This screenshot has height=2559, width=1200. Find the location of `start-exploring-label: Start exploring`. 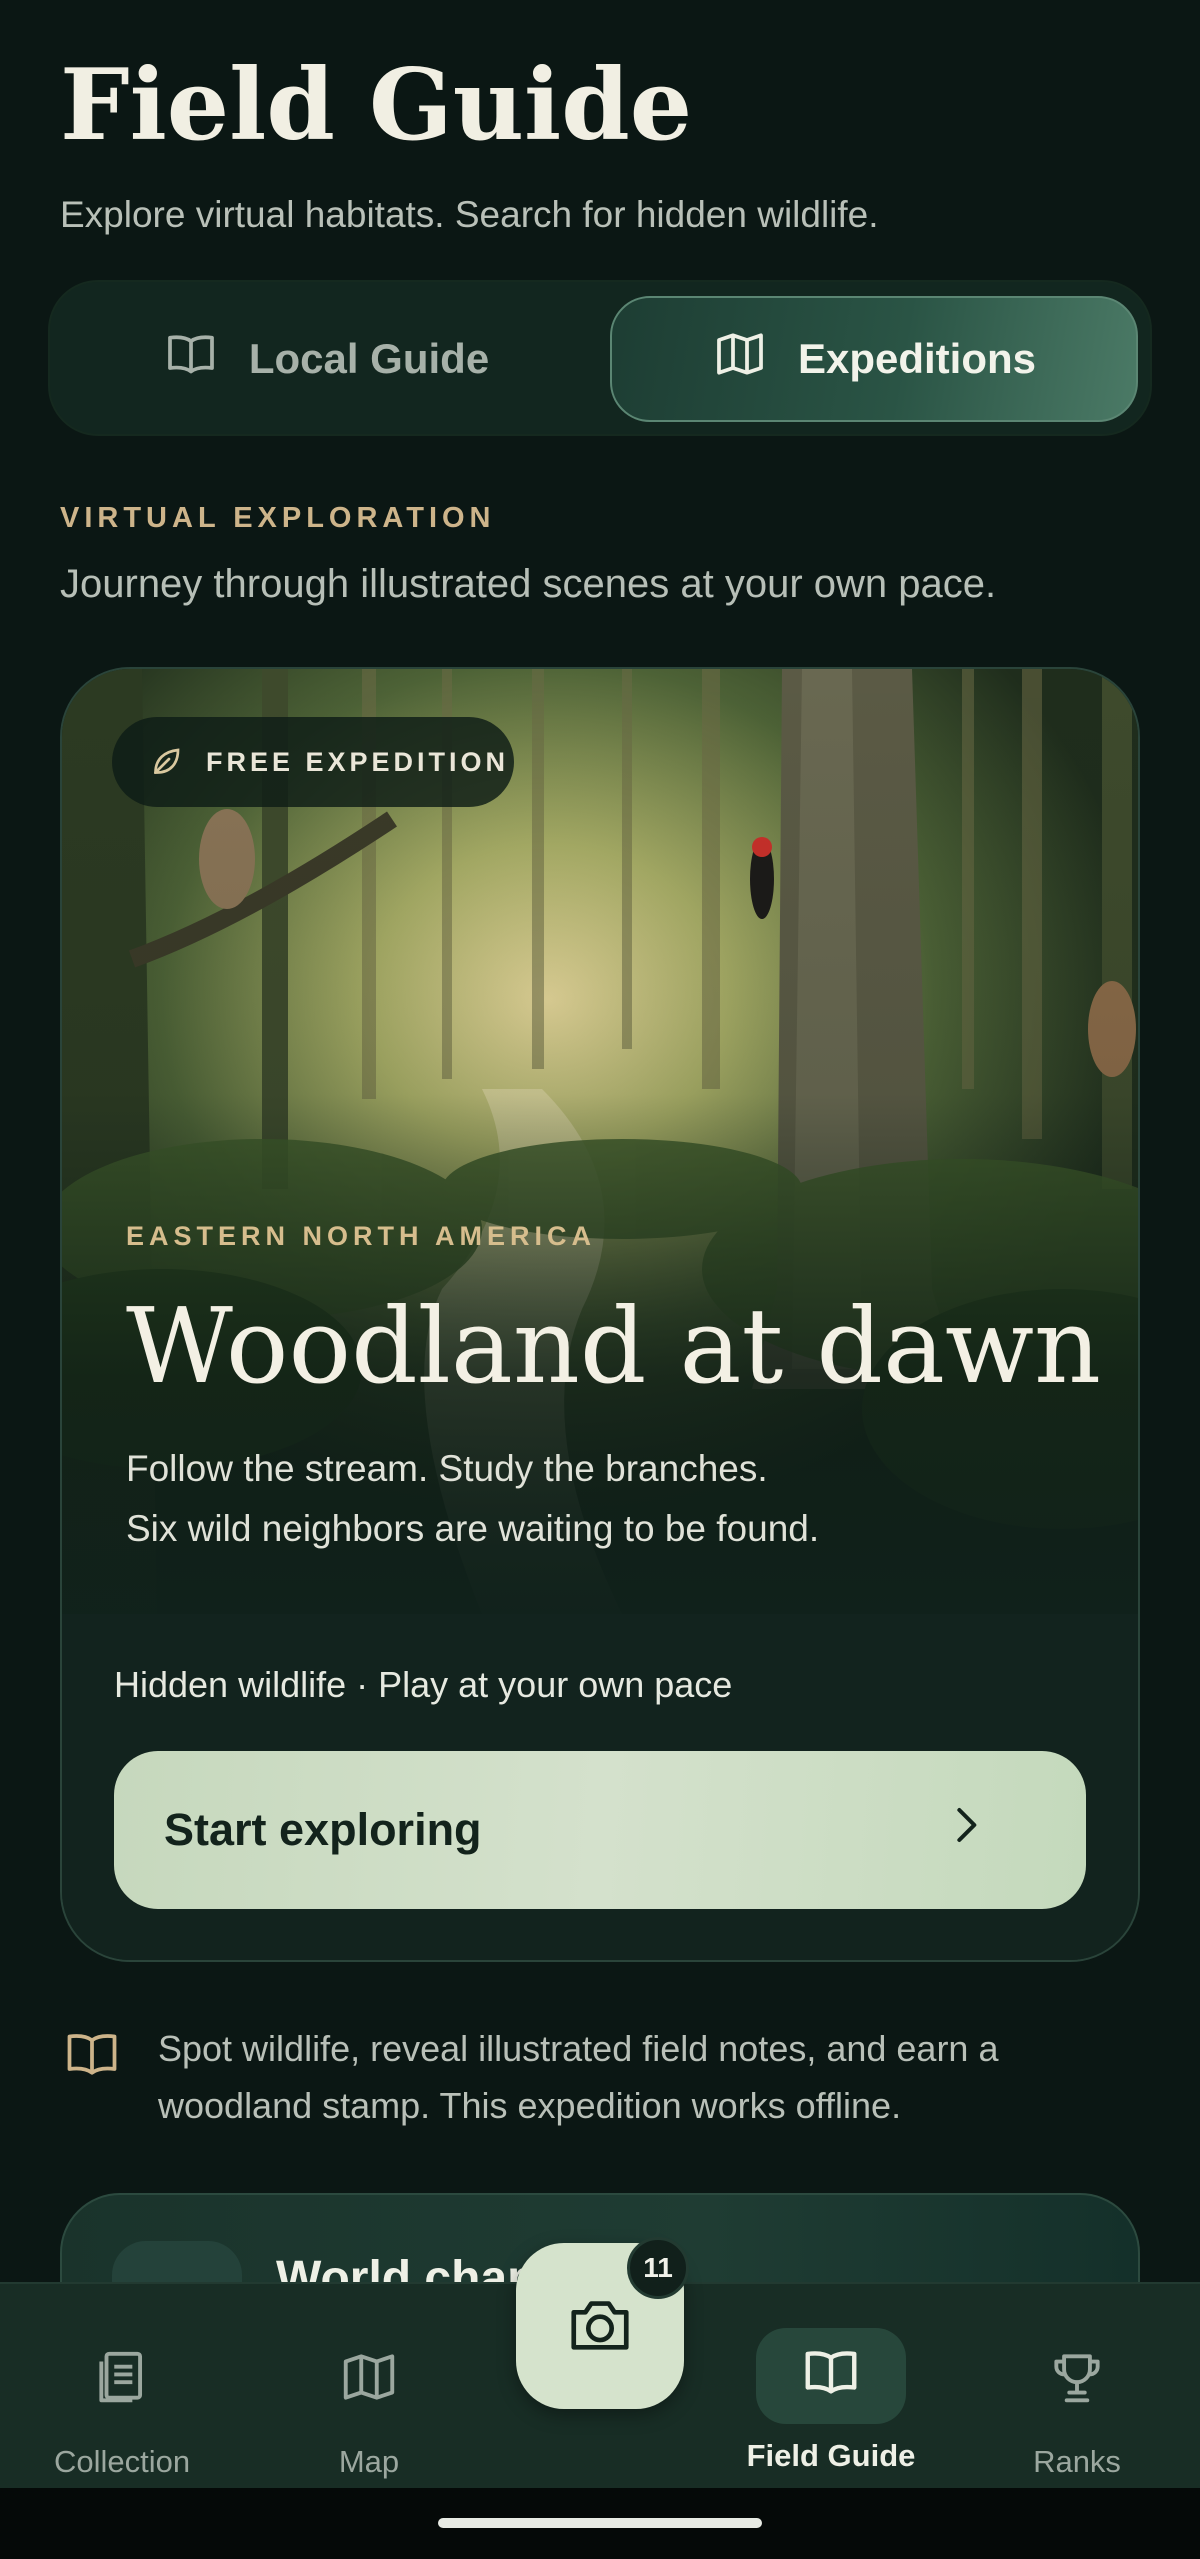

start-exploring-label: Start exploring is located at coordinates (323, 1829).